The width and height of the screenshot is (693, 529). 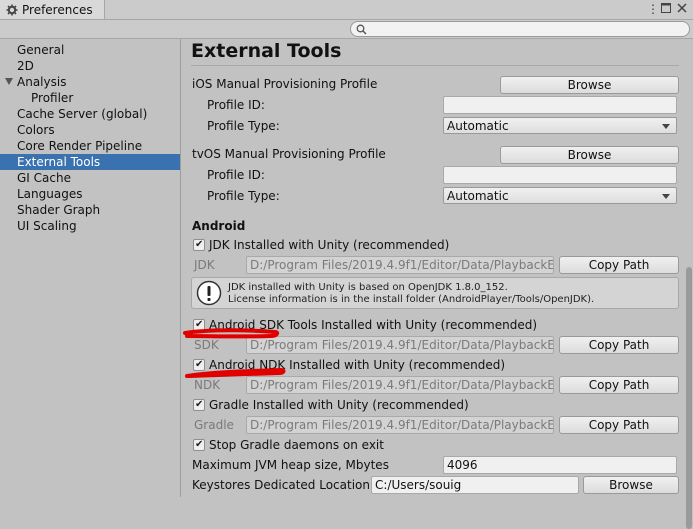 I want to click on window-title: Preferences, so click(x=57, y=9).